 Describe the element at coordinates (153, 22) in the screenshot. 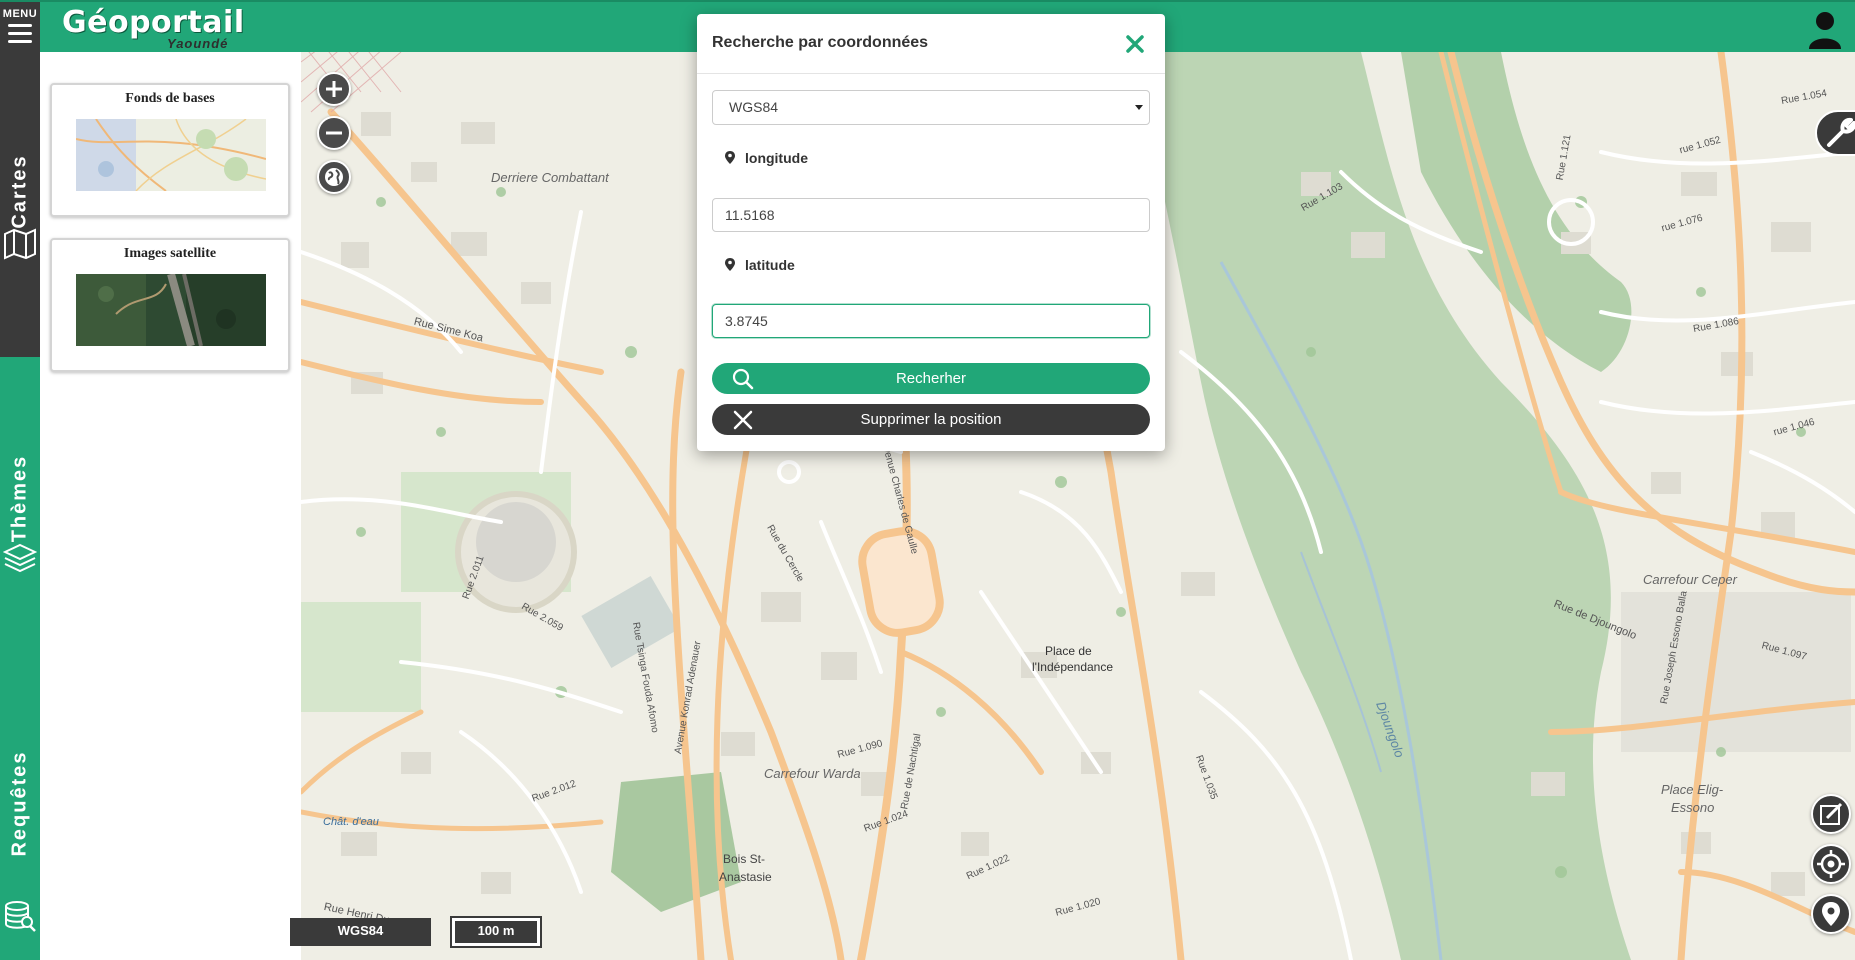

I see `logo-title: Géoportail` at that location.